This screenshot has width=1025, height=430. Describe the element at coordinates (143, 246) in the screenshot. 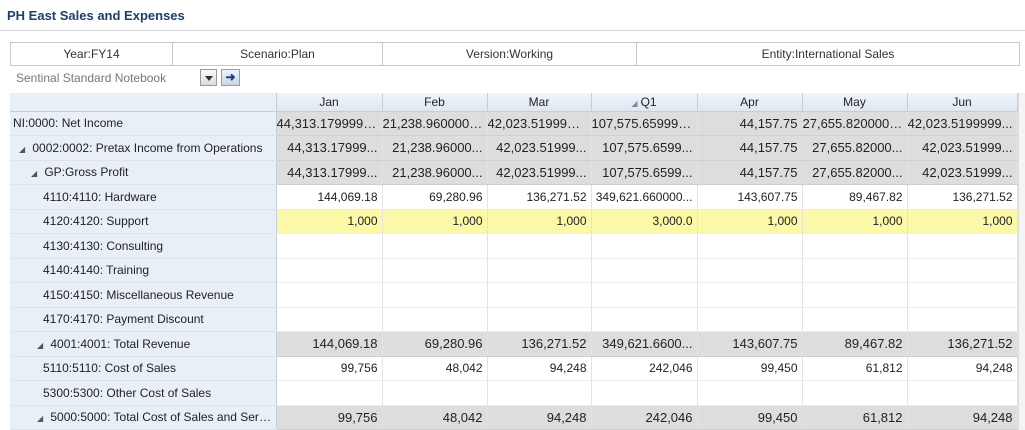

I see `row-header: 4130:4130: Consulting` at that location.